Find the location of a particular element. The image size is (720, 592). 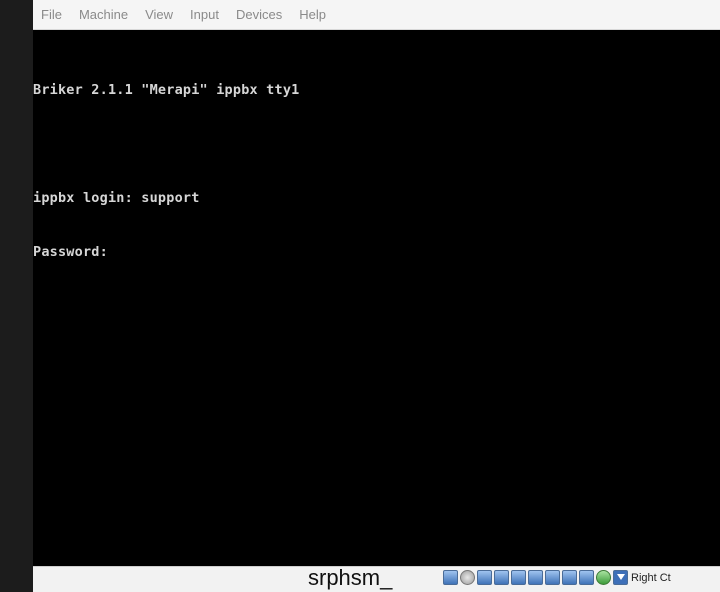

usb-icon is located at coordinates (484, 577).